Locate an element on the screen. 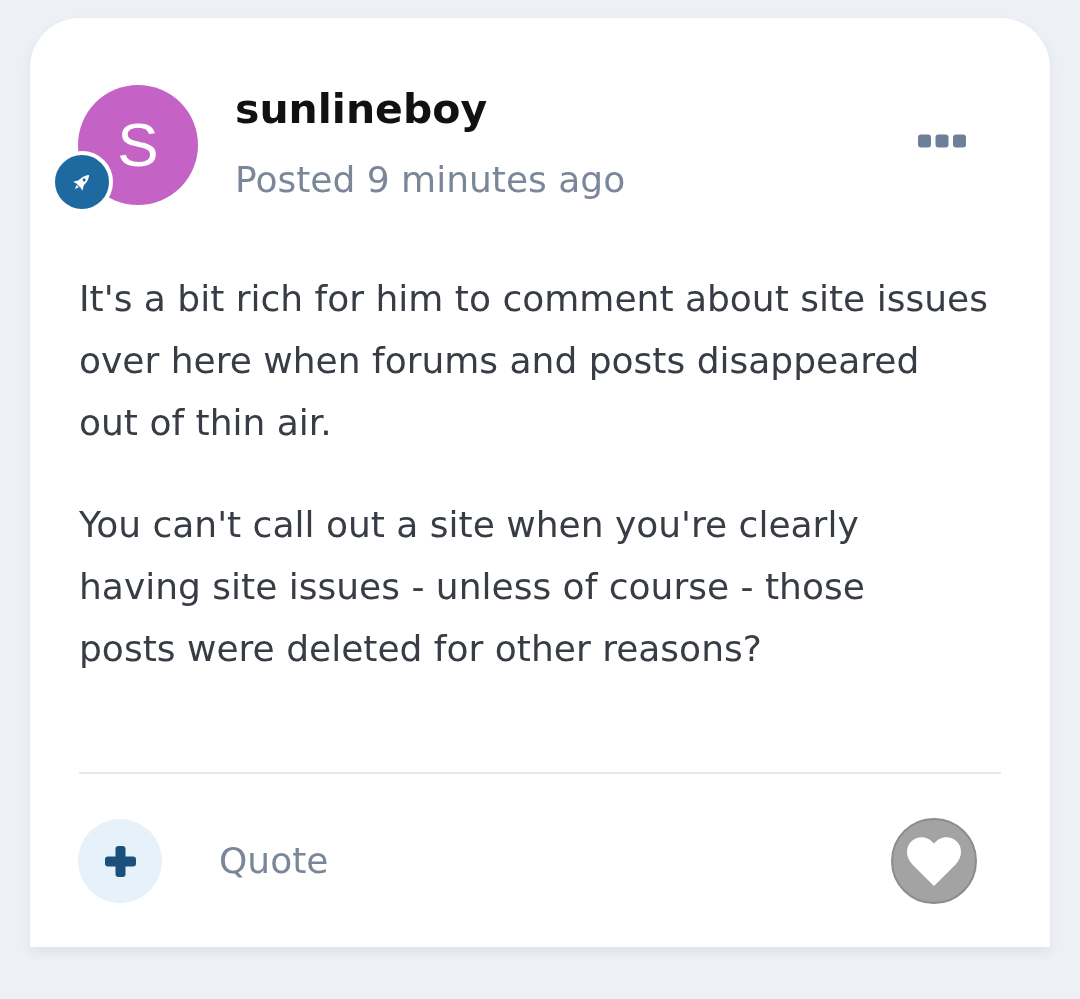 The height and width of the screenshot is (999, 1080). plus-icon is located at coordinates (120, 861).